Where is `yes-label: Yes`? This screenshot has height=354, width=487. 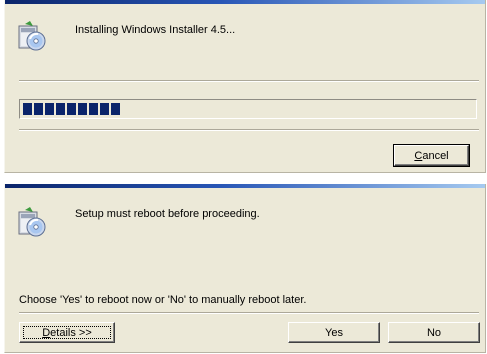 yes-label: Yes is located at coordinates (334, 332).